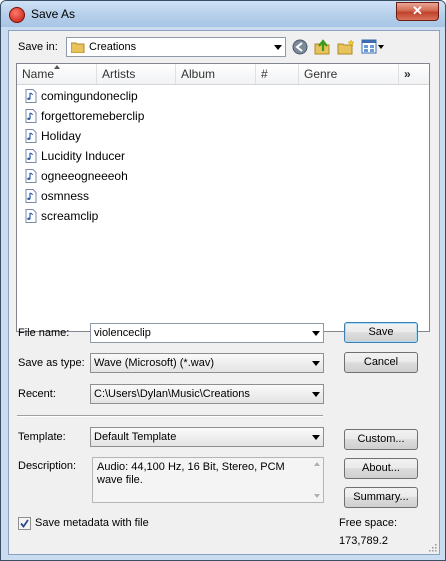 This screenshot has width=446, height=561. What do you see at coordinates (37, 394) in the screenshot?
I see `recent-label: Recent:` at bounding box center [37, 394].